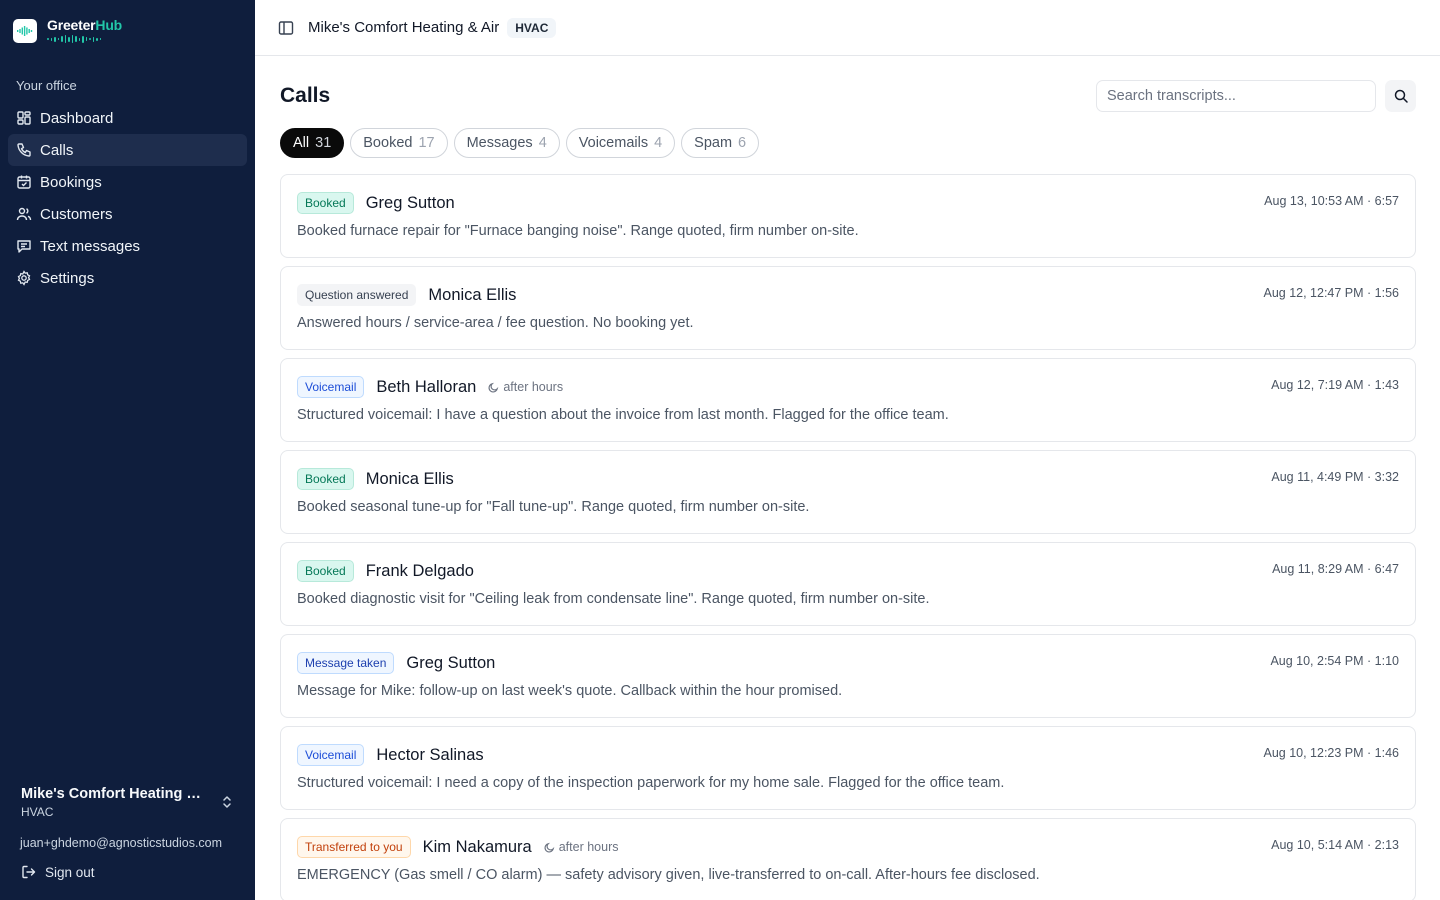 This screenshot has width=1440, height=900. I want to click on phone-icon, so click(24, 150).